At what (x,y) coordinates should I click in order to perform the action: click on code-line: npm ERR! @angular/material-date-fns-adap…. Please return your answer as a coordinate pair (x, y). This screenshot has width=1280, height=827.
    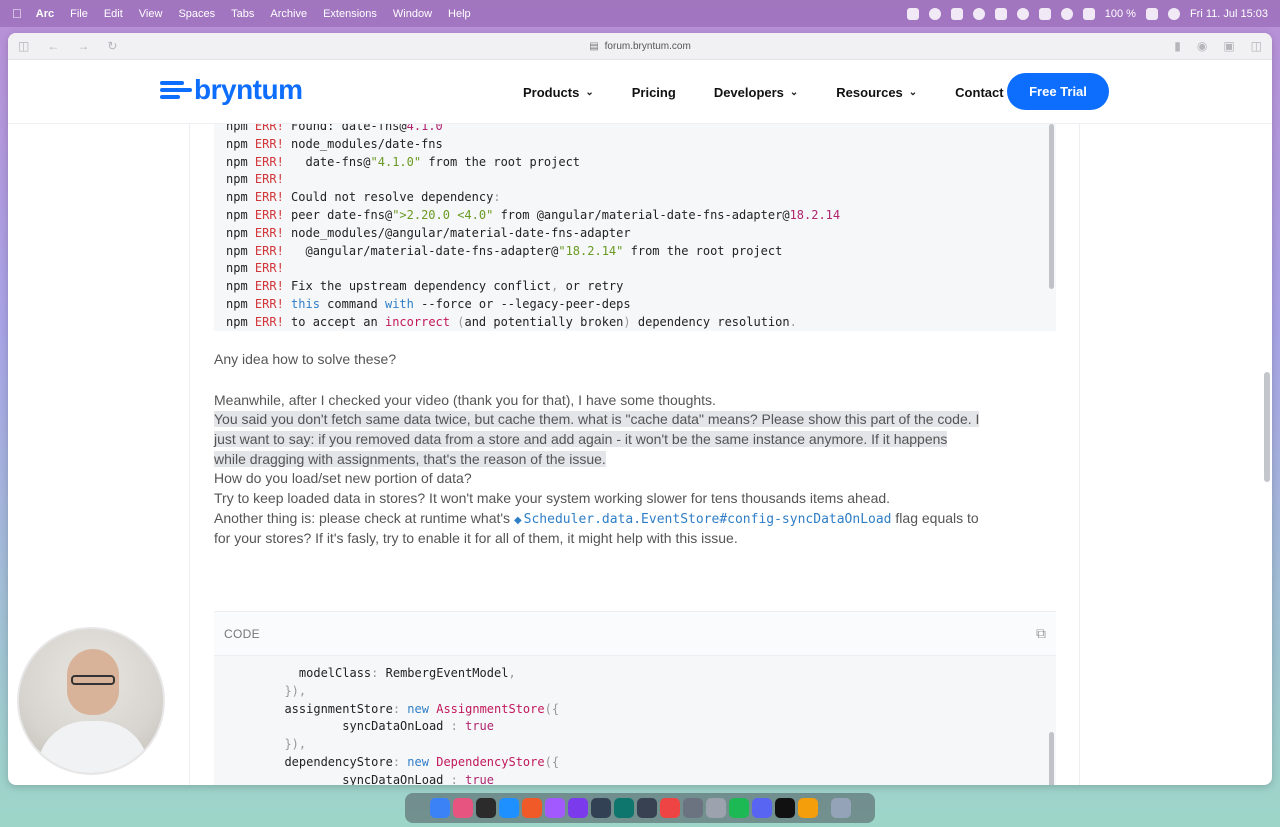
    Looking at the image, I should click on (504, 250).